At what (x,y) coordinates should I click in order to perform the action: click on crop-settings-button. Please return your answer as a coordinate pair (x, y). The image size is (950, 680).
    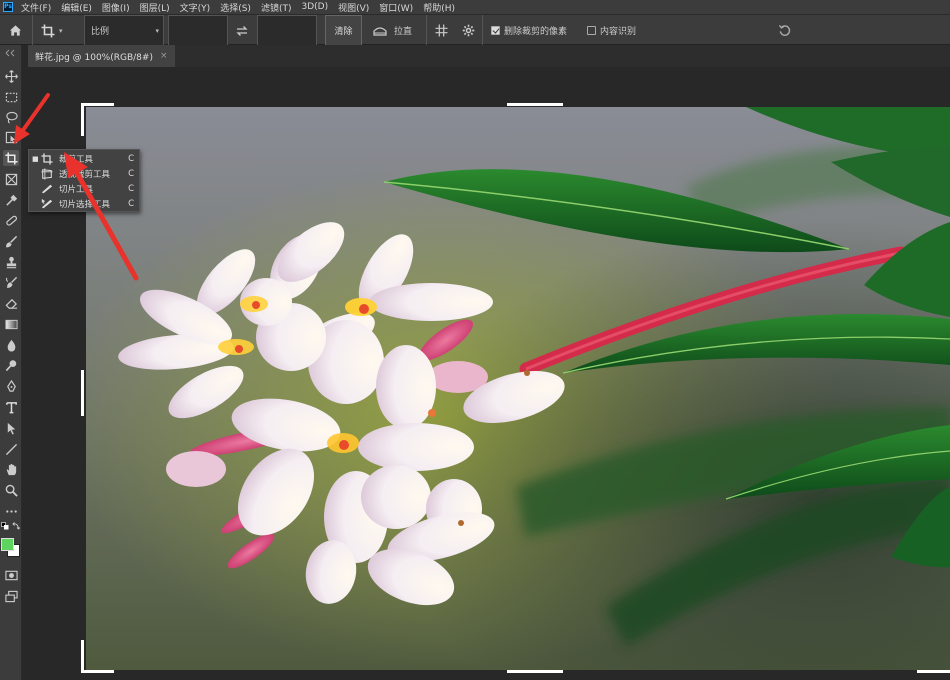
    Looking at the image, I should click on (468, 30).